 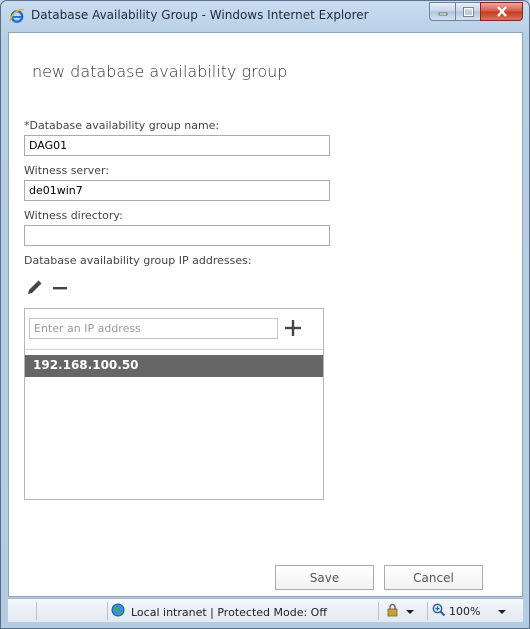 What do you see at coordinates (160, 71) in the screenshot?
I see `page-title: new database availability group` at bounding box center [160, 71].